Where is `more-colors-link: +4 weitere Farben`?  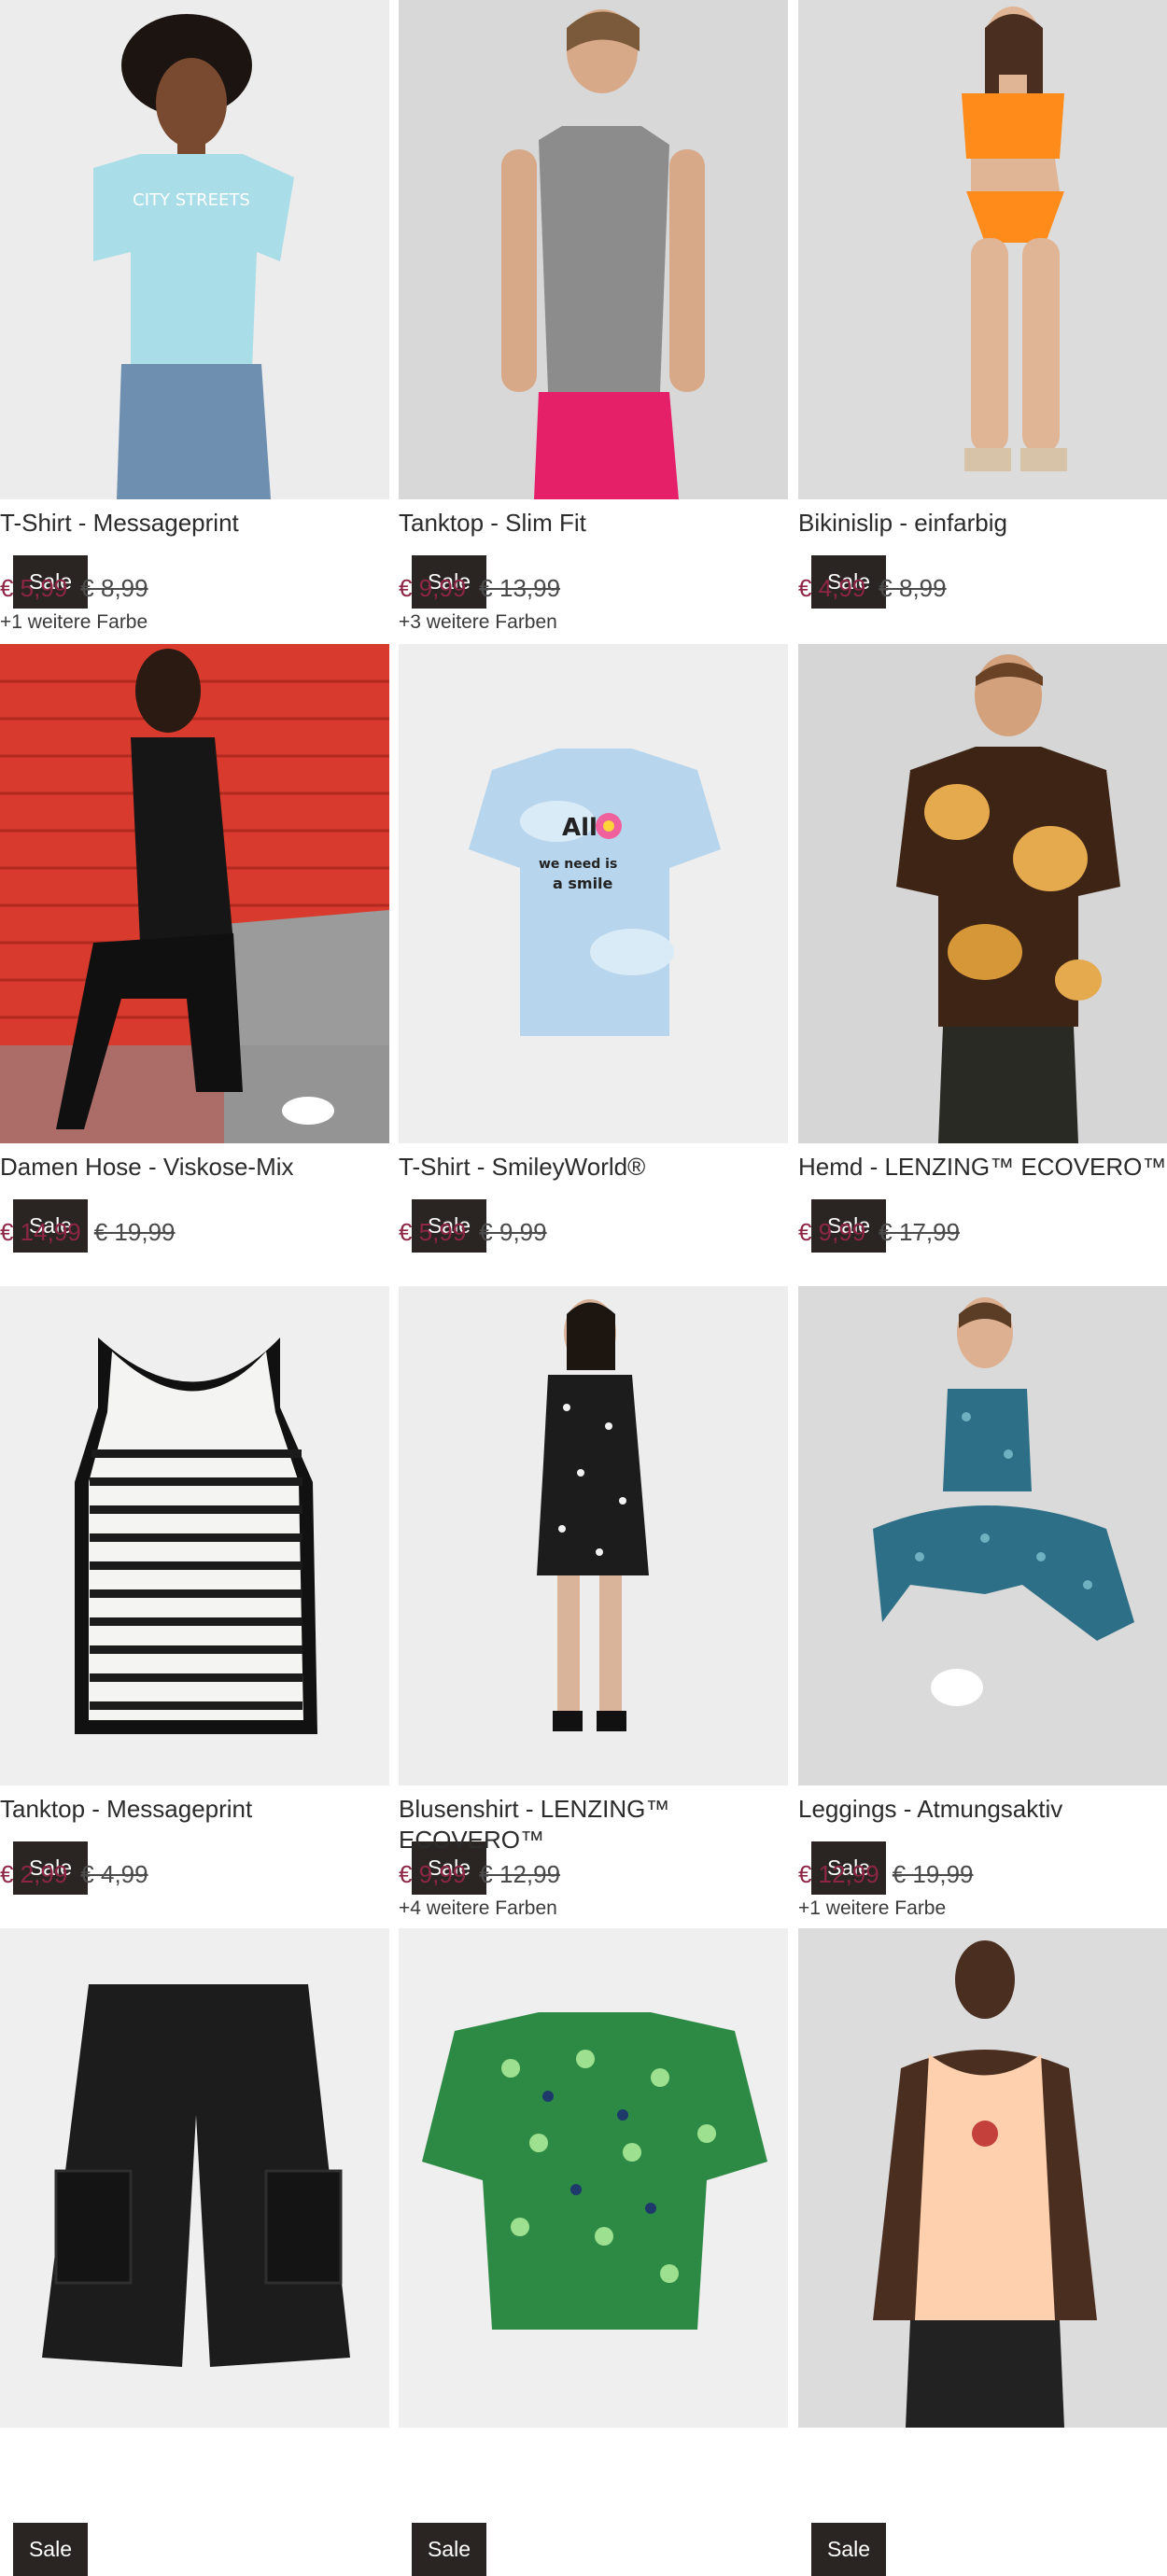 more-colors-link: +4 weitere Farben is located at coordinates (478, 1908).